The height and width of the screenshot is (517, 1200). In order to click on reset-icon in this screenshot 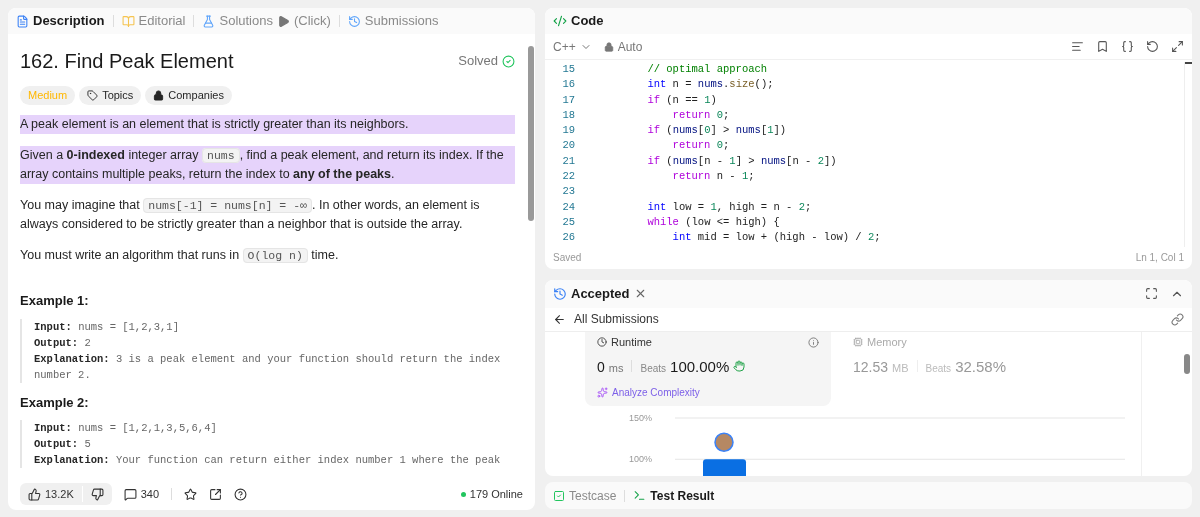, I will do `click(1152, 46)`.